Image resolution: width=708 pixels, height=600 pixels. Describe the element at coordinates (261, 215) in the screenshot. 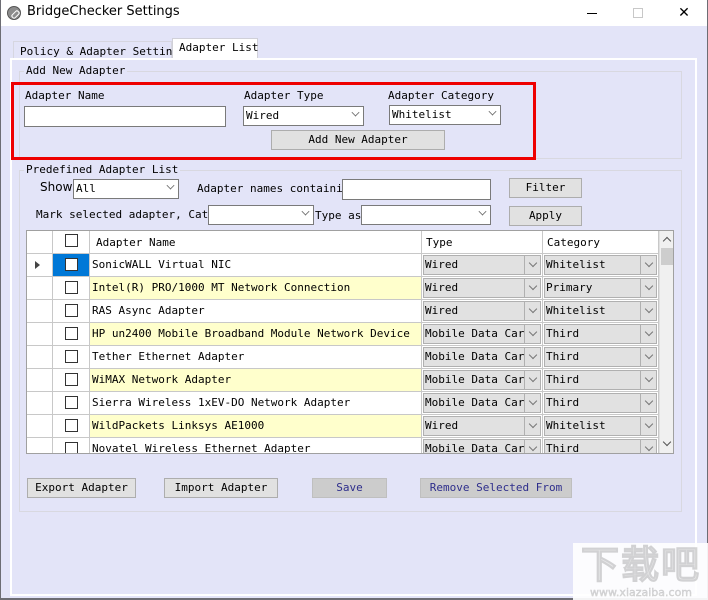

I see `mark-category-select` at that location.